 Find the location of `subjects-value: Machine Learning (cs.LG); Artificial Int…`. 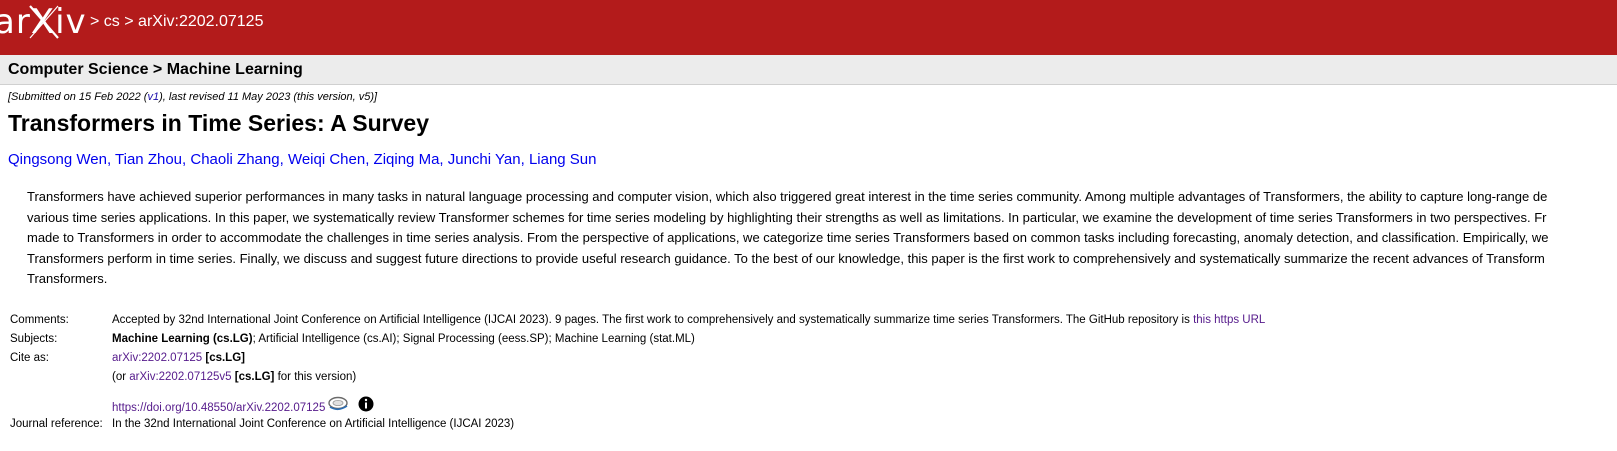

subjects-value: Machine Learning (cs.LG); Artificial Int… is located at coordinates (403, 339).